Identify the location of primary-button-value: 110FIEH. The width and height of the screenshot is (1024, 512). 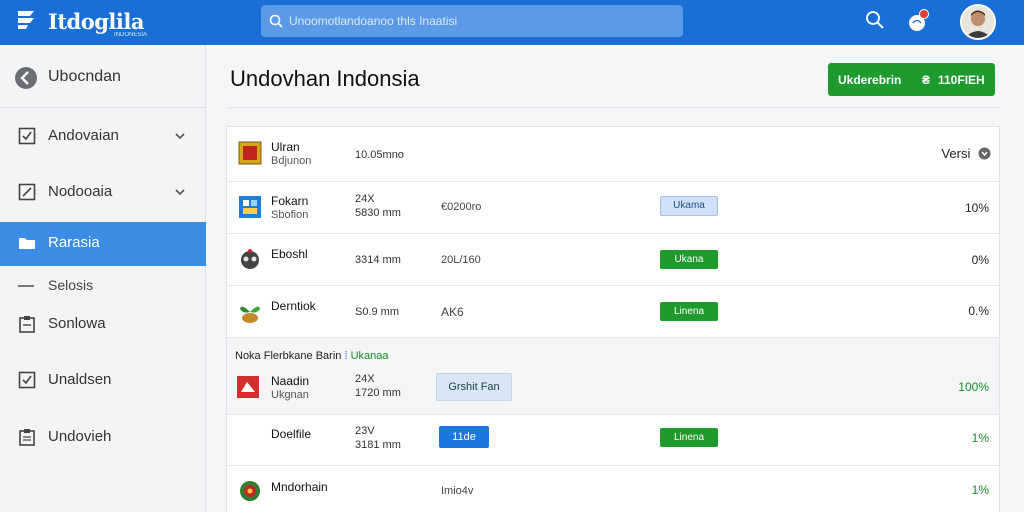
(961, 80).